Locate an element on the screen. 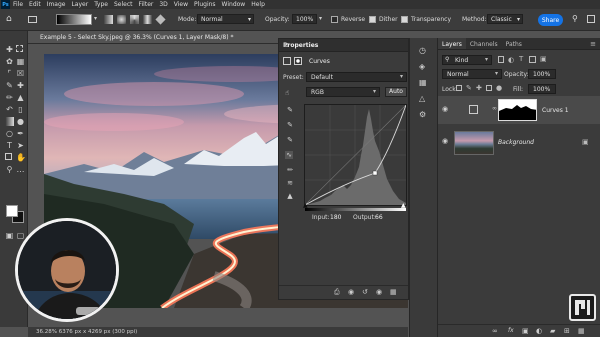 The width and height of the screenshot is (600, 337). layer-mask-thumbnail is located at coordinates (517, 110).